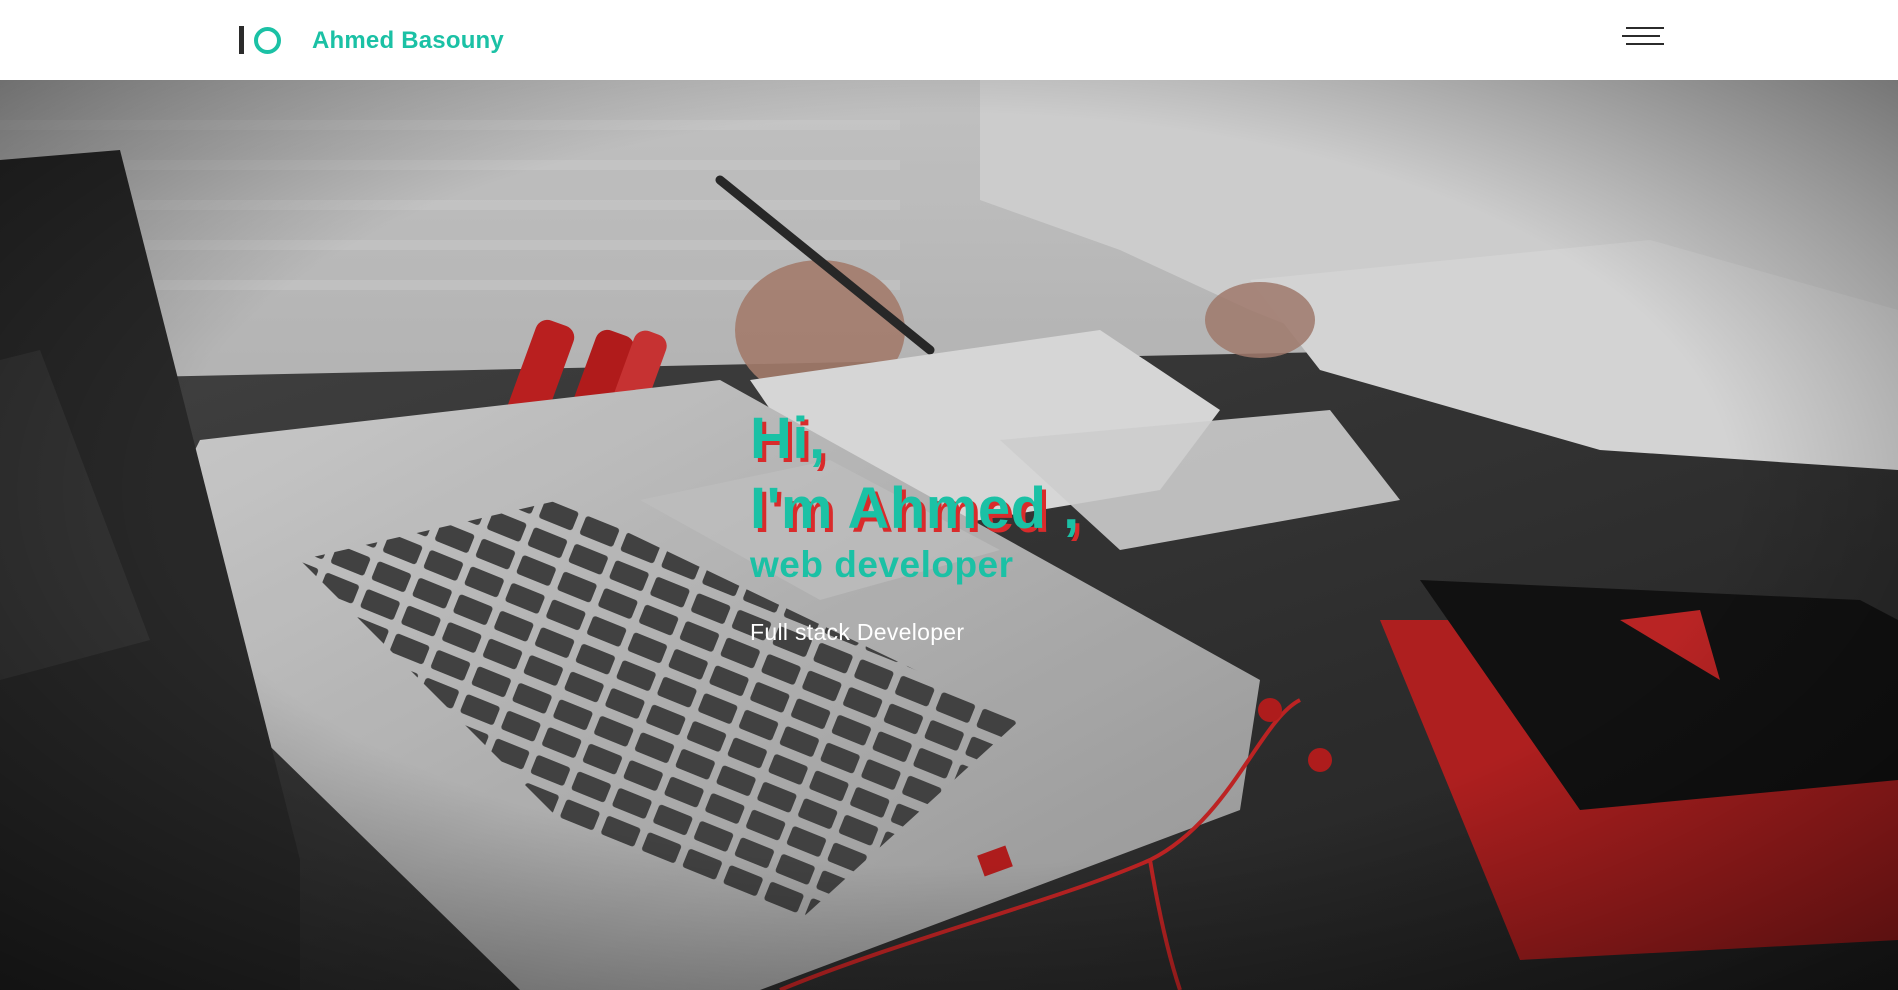 The image size is (1898, 990). Describe the element at coordinates (915, 508) in the screenshot. I see `hero-intro: I'm Ahmed ,` at that location.